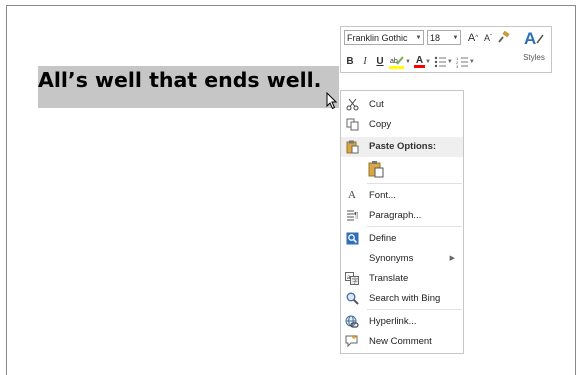 The image size is (582, 375). Describe the element at coordinates (488, 37) in the screenshot. I see `shrink-font-button: Aˇ` at that location.